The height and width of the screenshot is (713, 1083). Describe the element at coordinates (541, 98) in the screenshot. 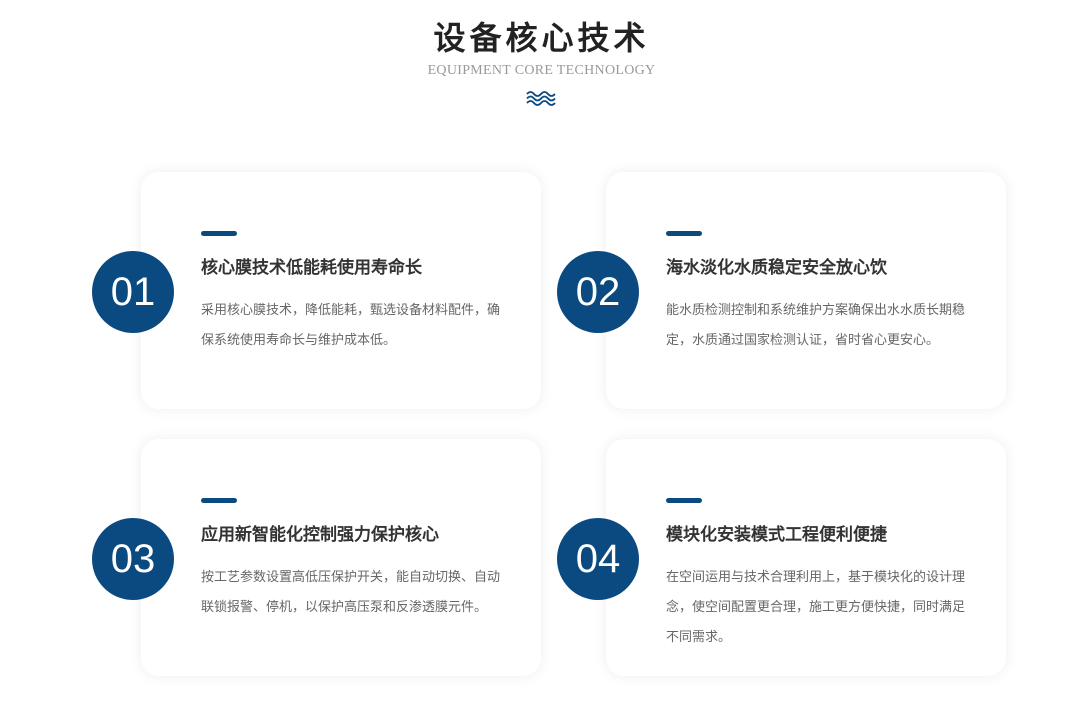

I see `wave-icon` at that location.